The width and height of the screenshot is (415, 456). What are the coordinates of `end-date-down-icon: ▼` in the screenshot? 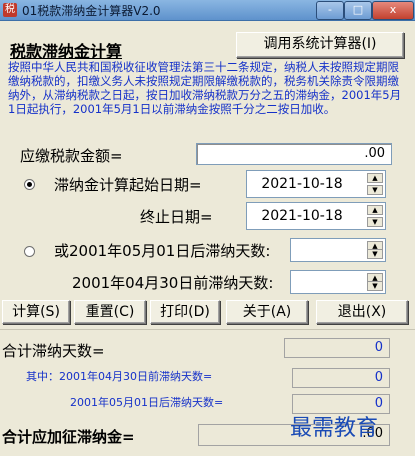 It's located at (375, 222).